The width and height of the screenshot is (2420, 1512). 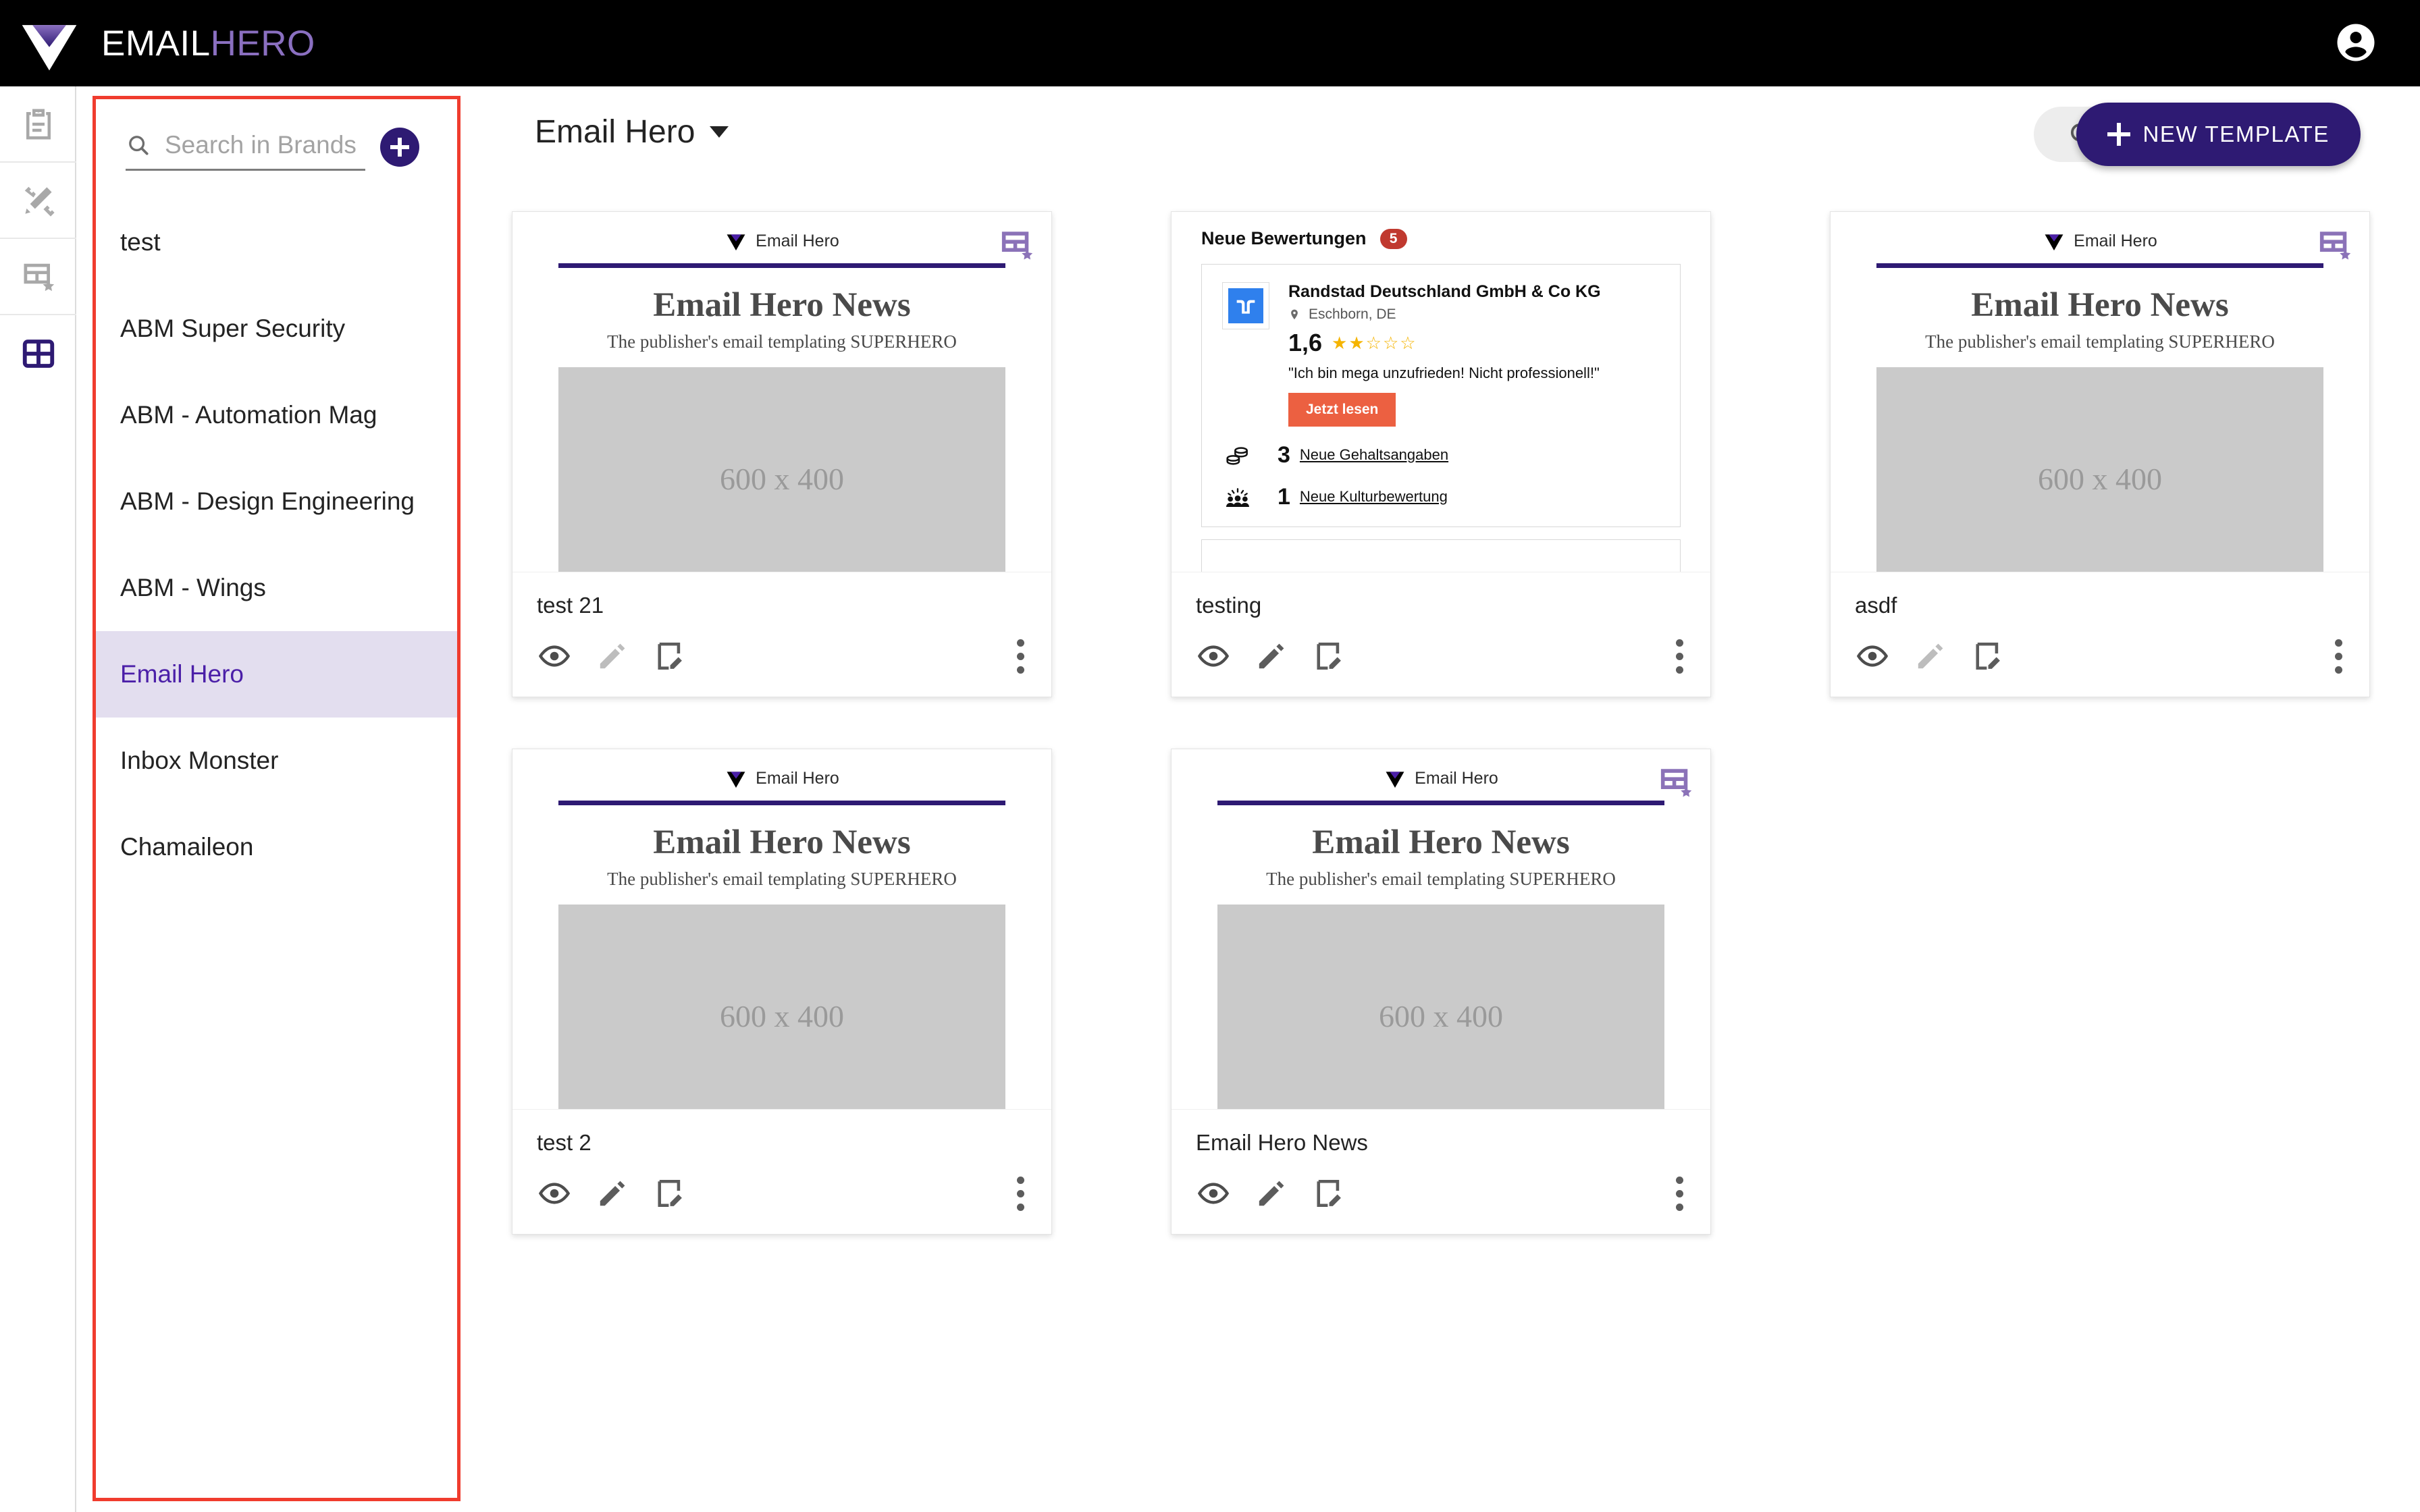 I want to click on rail-item-favorite-templates, so click(x=38, y=277).